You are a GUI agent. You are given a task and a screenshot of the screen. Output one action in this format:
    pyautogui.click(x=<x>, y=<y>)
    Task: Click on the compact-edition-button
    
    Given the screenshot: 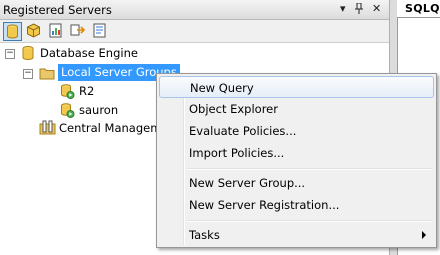 What is the action you would take?
    pyautogui.click(x=100, y=31)
    